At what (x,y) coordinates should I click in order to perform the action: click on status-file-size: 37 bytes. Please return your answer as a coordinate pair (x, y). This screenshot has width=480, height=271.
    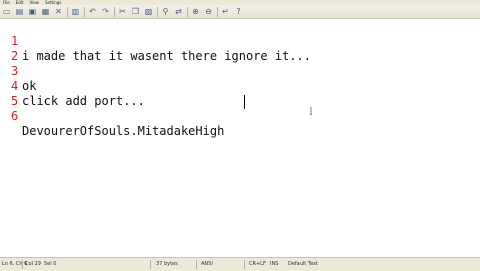
    Looking at the image, I should click on (167, 264).